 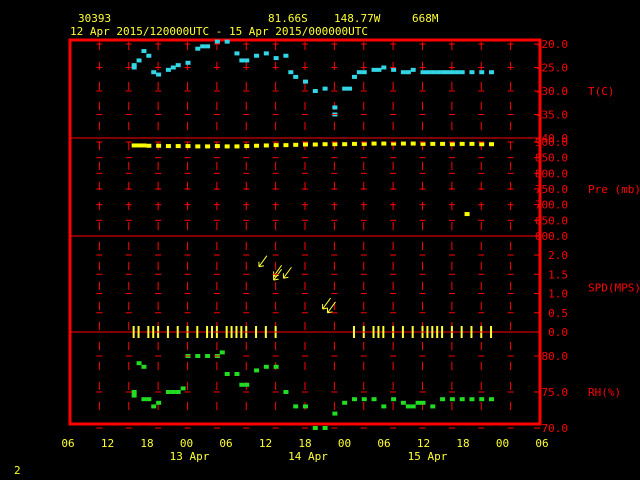 I want to click on y-tick-label: -35.0, so click(x=551, y=115).